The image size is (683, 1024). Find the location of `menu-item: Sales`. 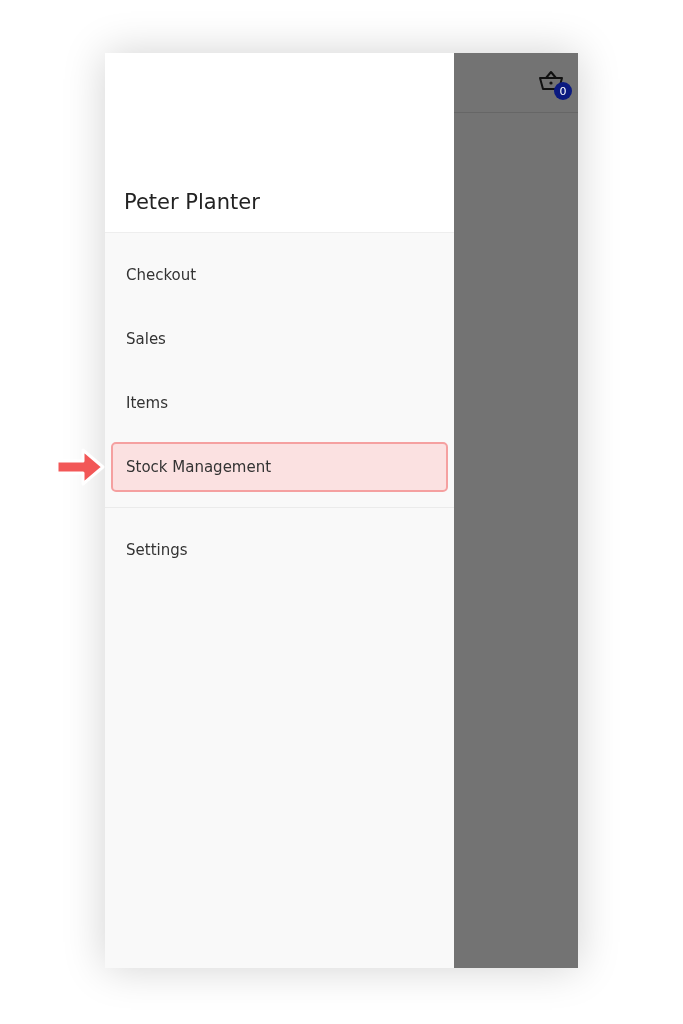

menu-item: Sales is located at coordinates (279, 339).